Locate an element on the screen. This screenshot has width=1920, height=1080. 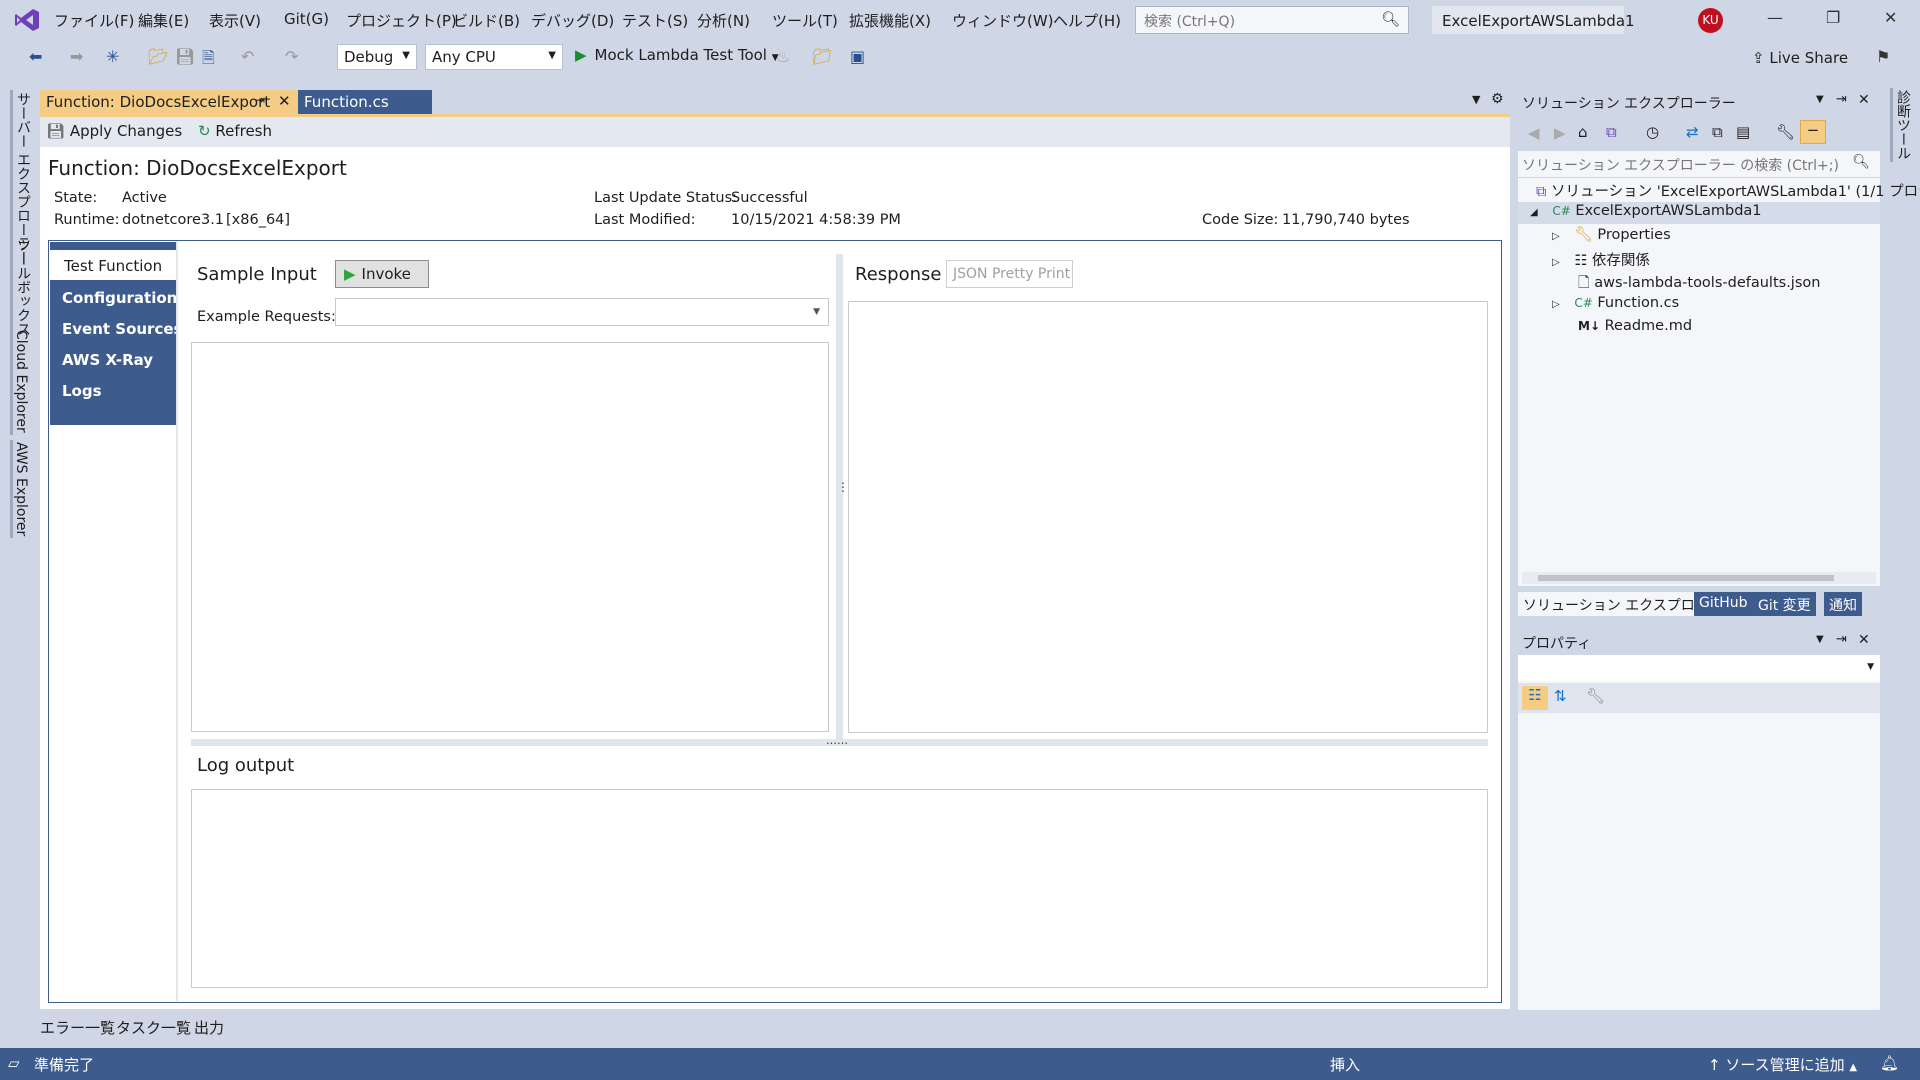
tab-function-view: Function: DioDocsExcelExport ⇥ ✕ is located at coordinates (169, 102).